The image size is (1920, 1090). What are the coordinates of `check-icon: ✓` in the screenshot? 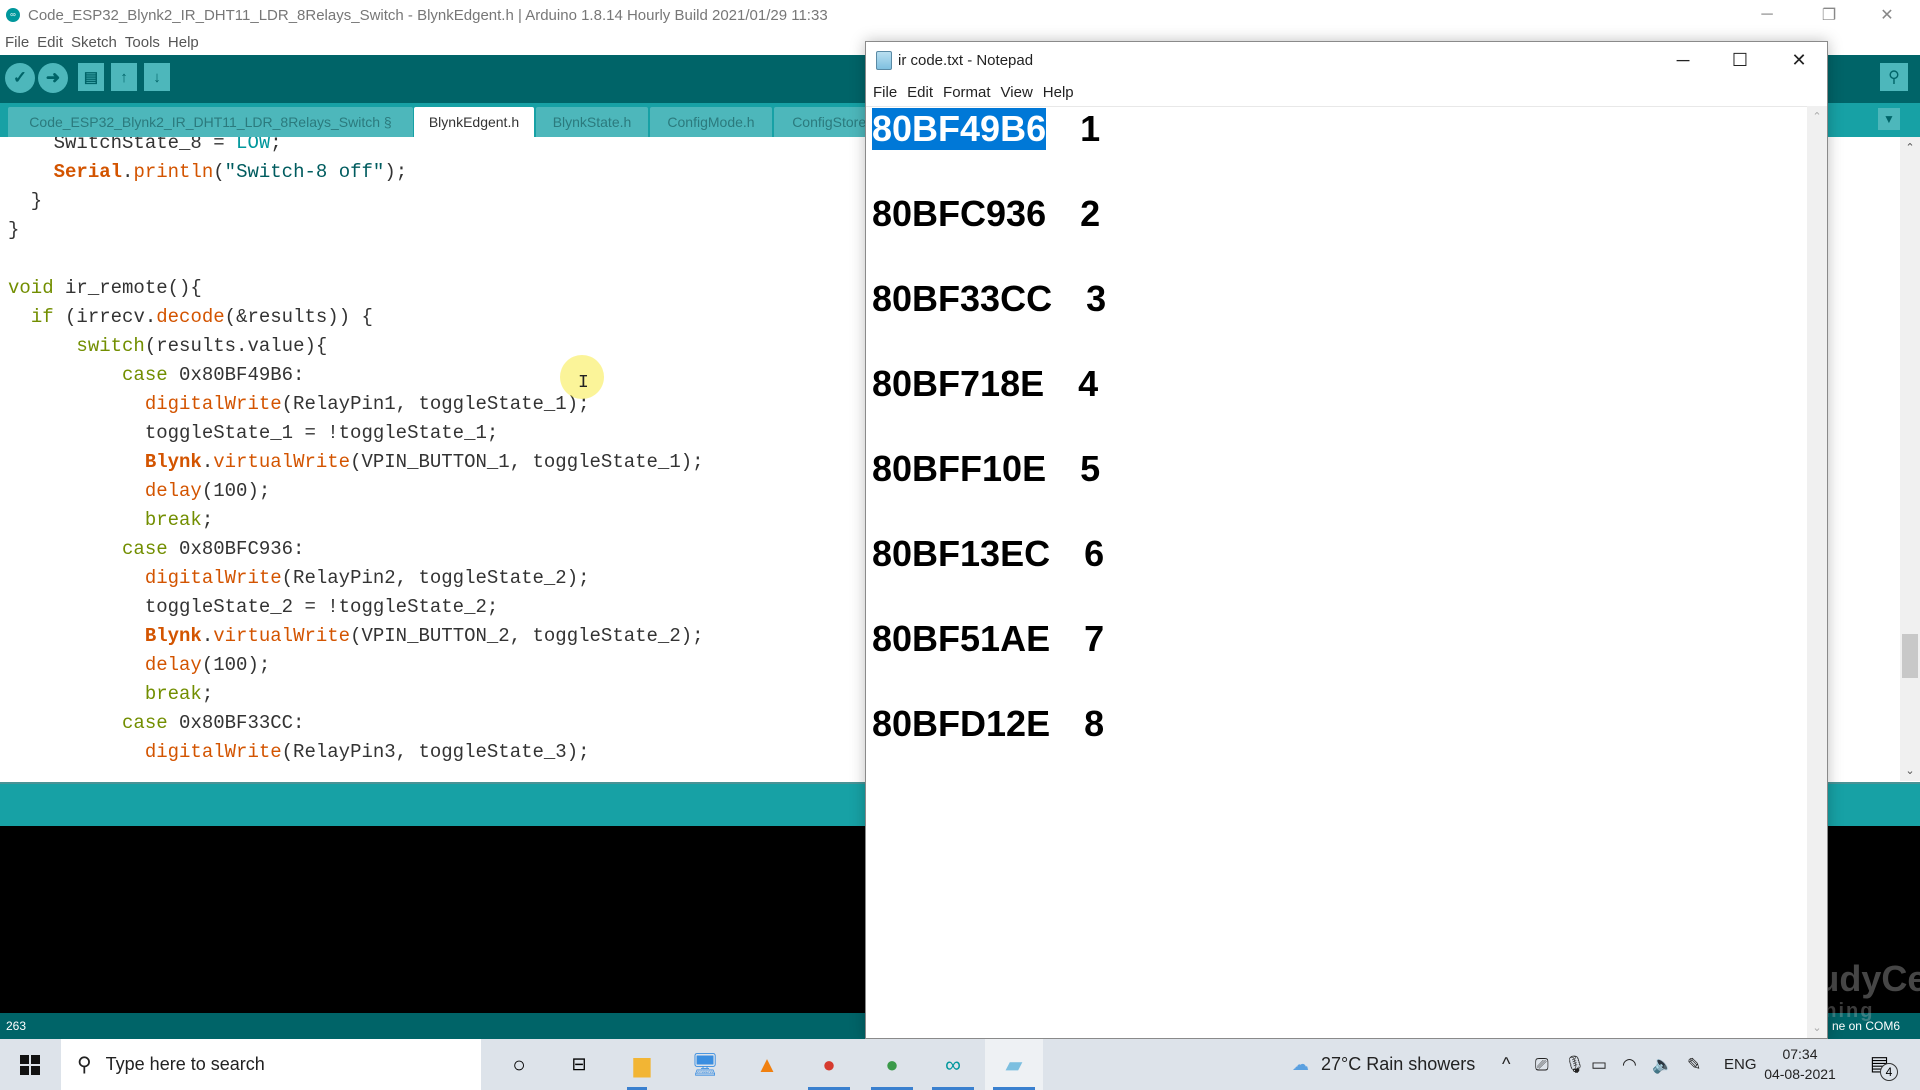 It's located at (20, 77).